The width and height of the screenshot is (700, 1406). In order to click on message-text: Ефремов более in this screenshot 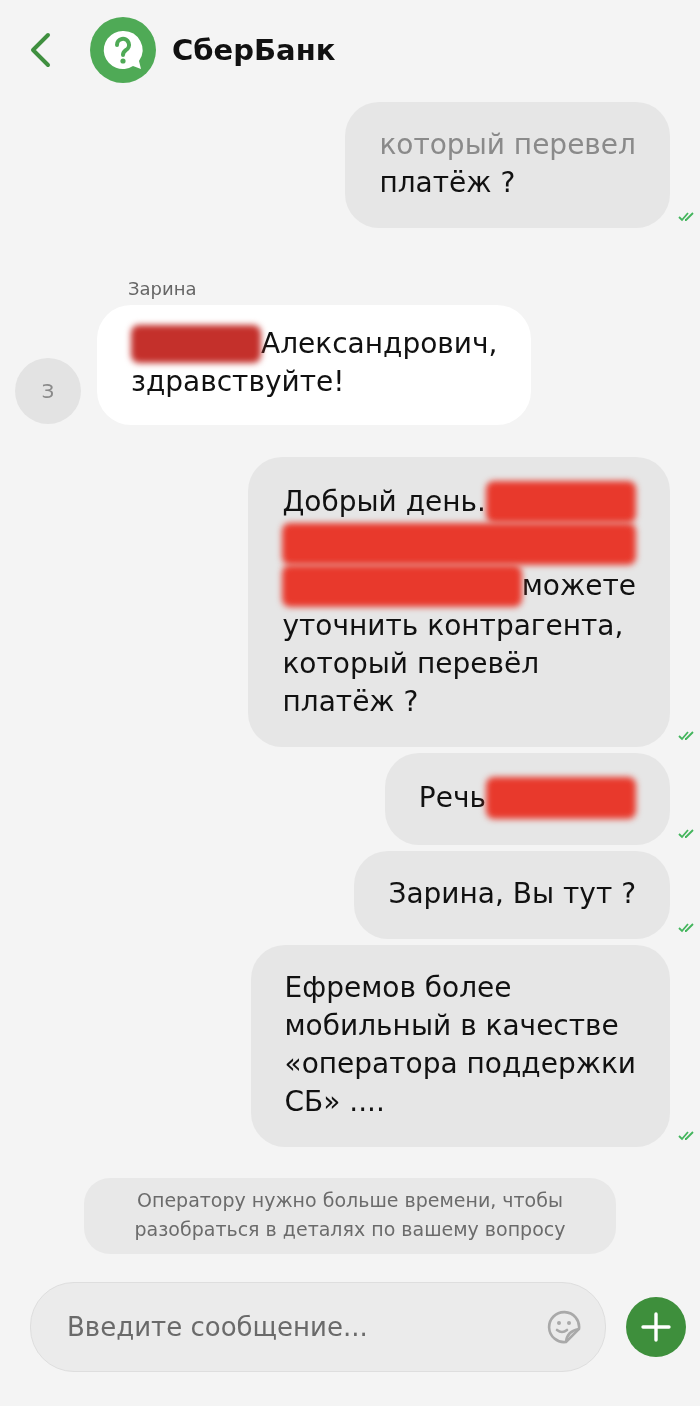, I will do `click(398, 988)`.